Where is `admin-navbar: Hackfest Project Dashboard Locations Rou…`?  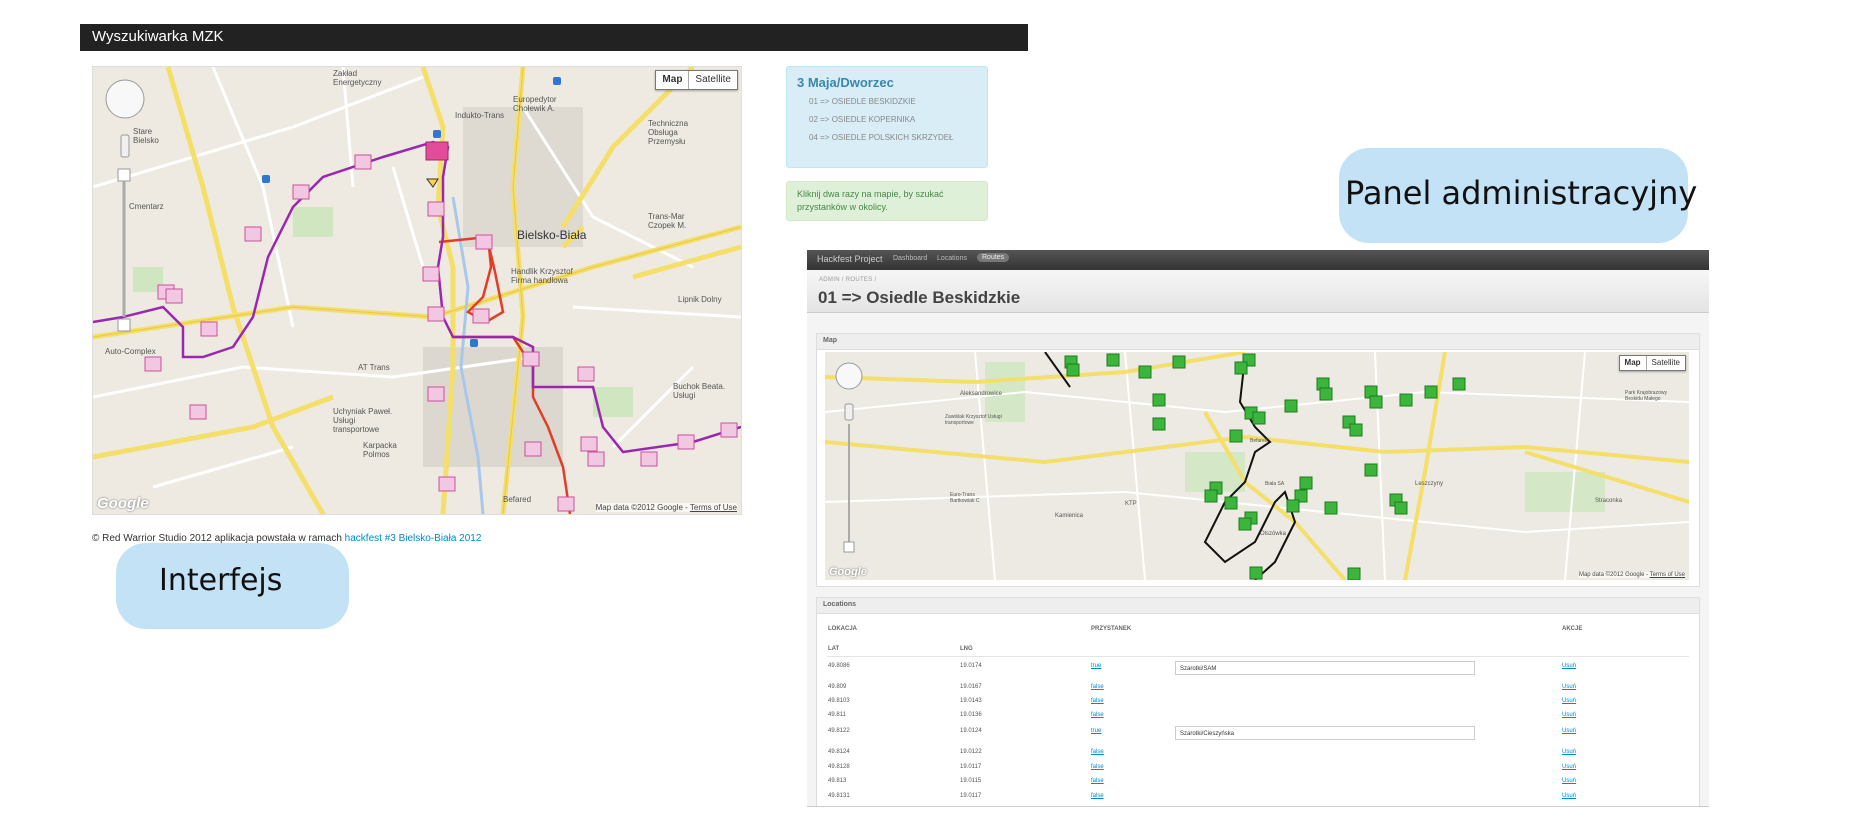
admin-navbar: Hackfest Project Dashboard Locations Rou… is located at coordinates (1258, 260).